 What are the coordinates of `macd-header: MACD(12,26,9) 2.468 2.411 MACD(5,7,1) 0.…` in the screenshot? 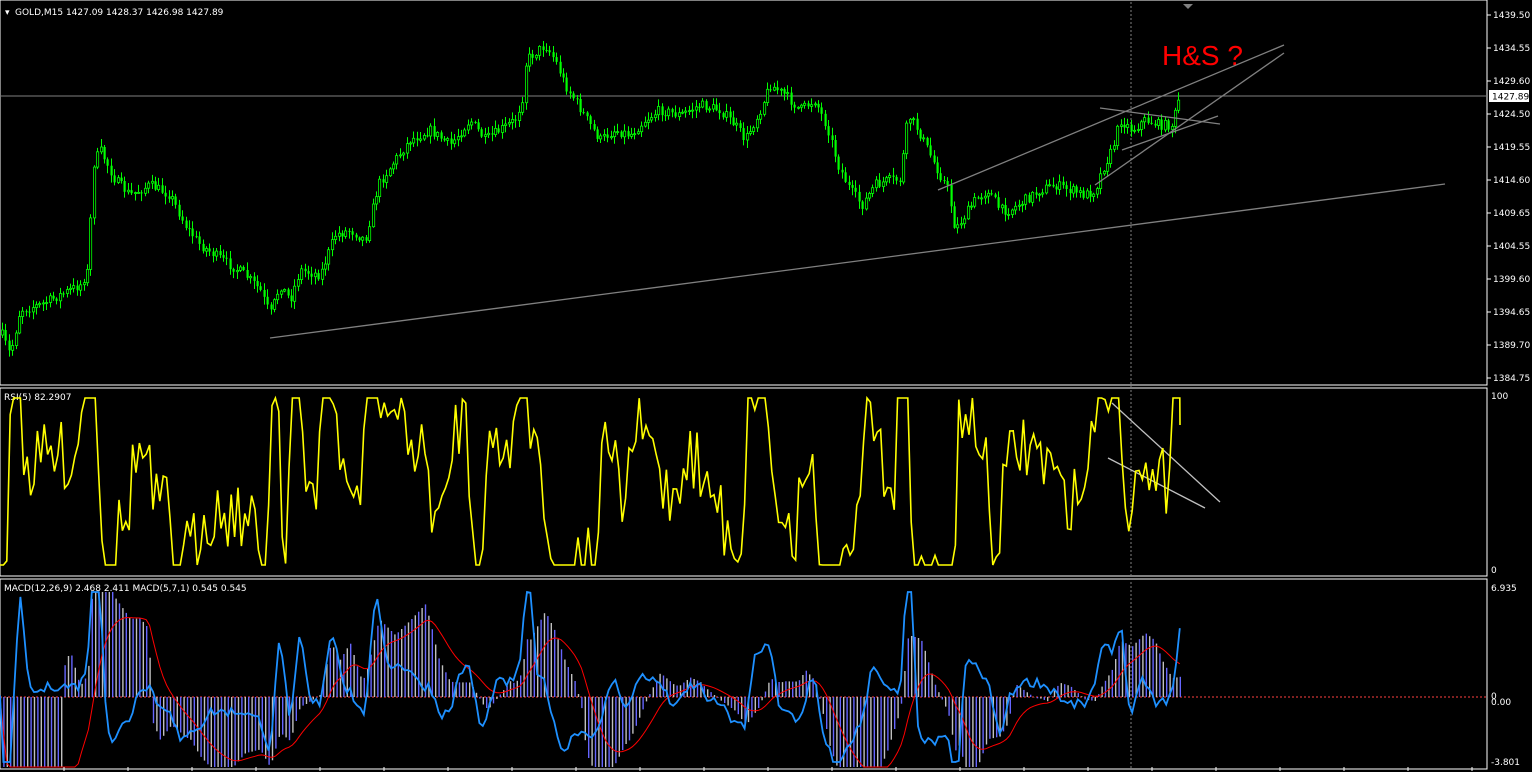 It's located at (125, 589).